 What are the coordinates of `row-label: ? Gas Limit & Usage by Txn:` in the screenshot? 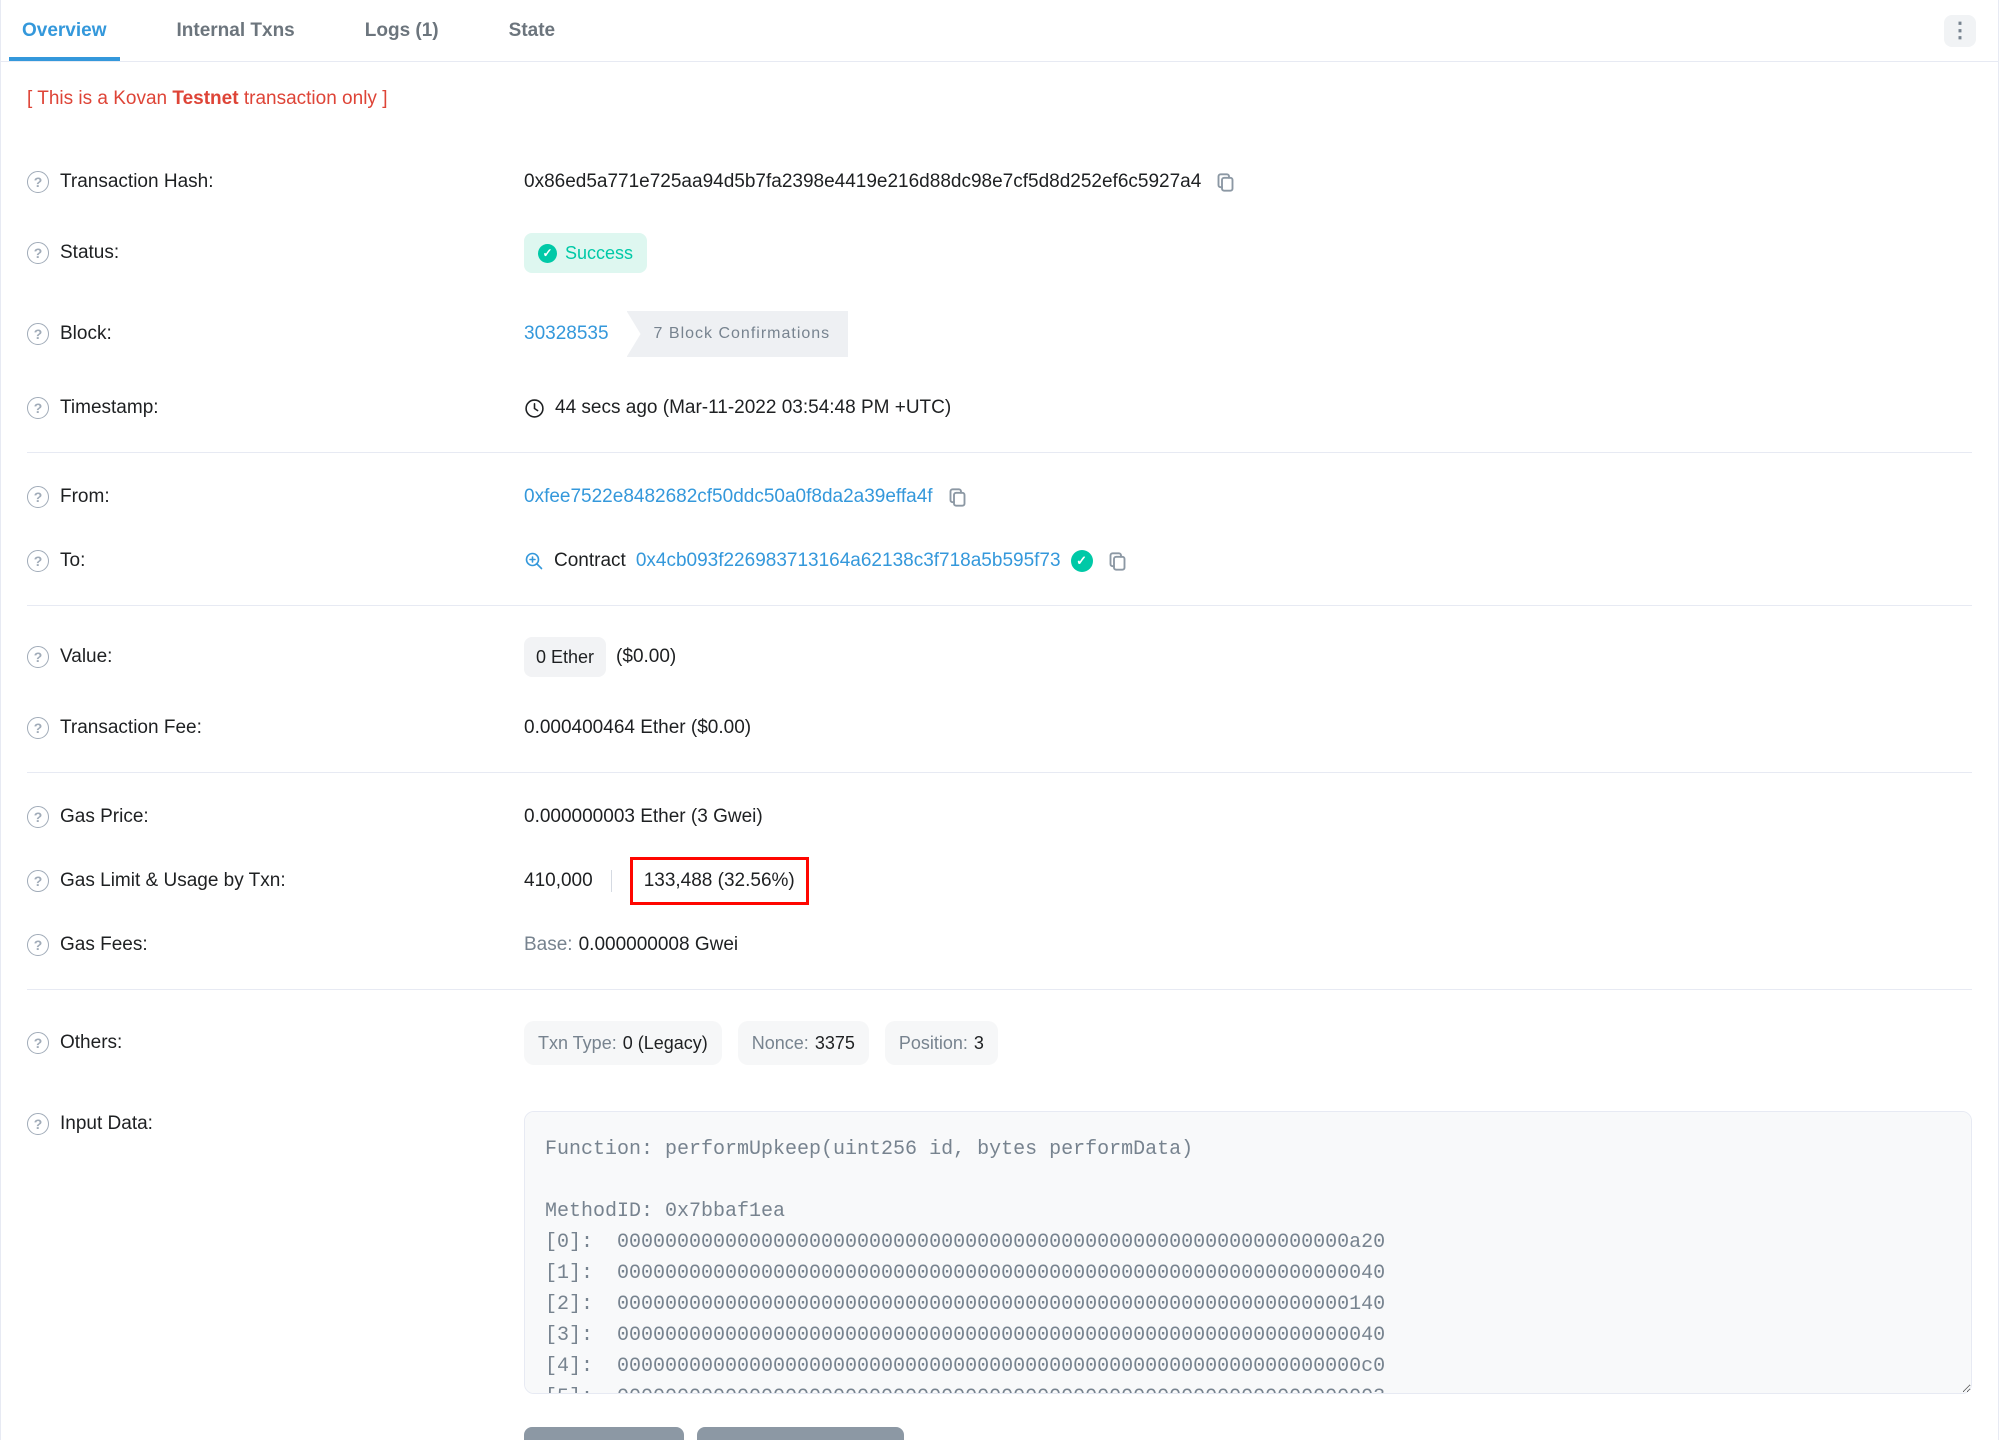 It's located at (275, 881).